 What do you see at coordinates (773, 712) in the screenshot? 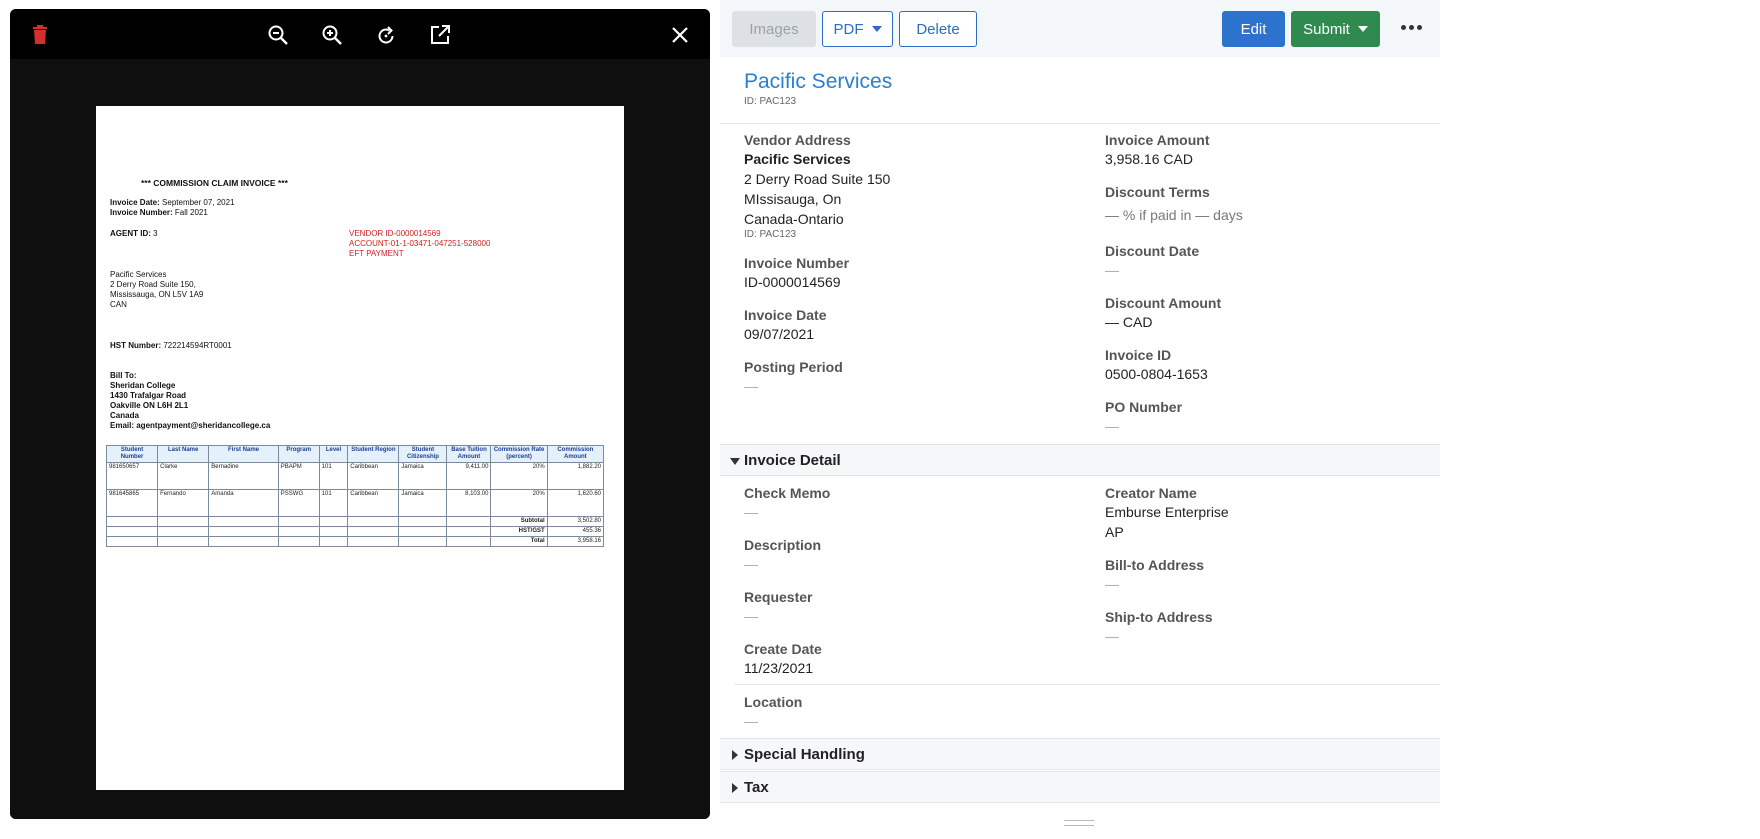
I see `location-field: Location —` at bounding box center [773, 712].